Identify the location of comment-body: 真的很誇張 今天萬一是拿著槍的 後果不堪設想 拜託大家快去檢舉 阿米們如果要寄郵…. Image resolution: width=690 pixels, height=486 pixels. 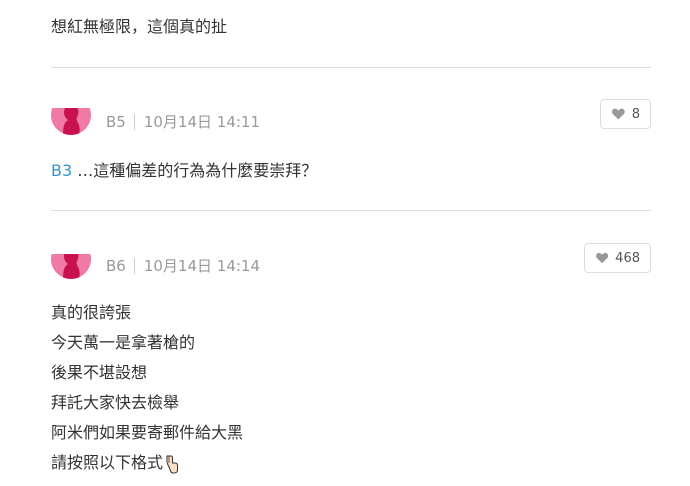
(147, 388).